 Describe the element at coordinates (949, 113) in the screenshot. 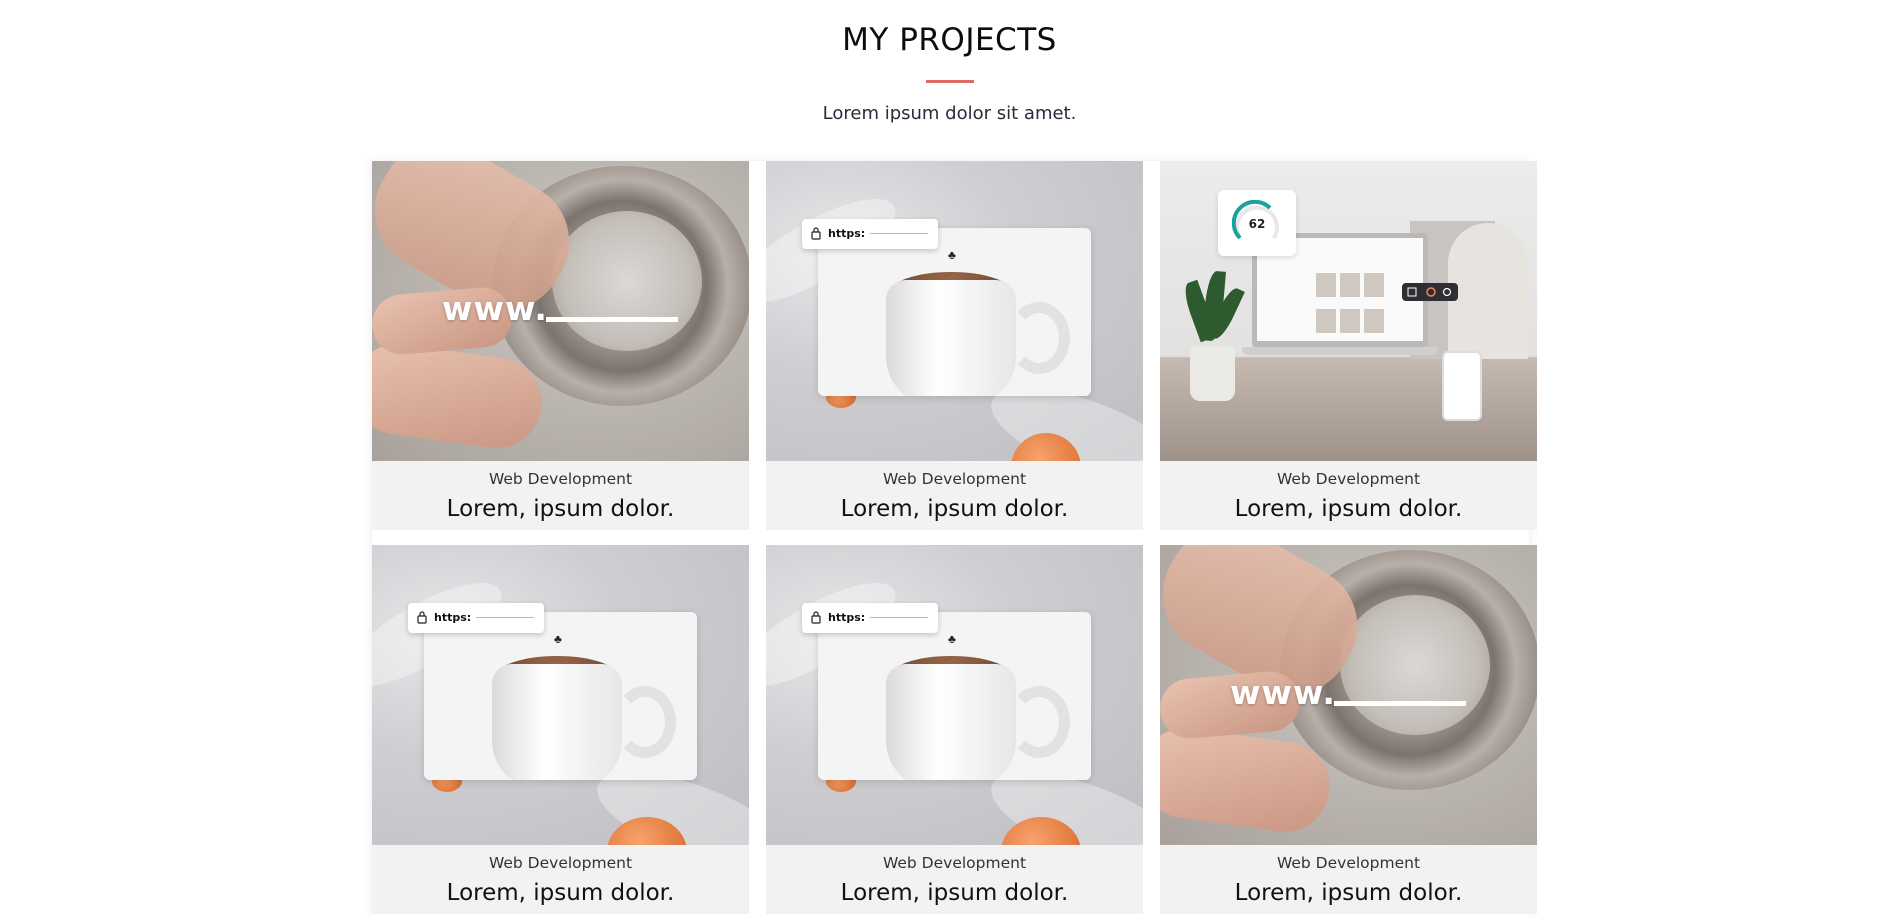

I see `section-subtitle: Lorem ipsum dolor sit amet.` at that location.